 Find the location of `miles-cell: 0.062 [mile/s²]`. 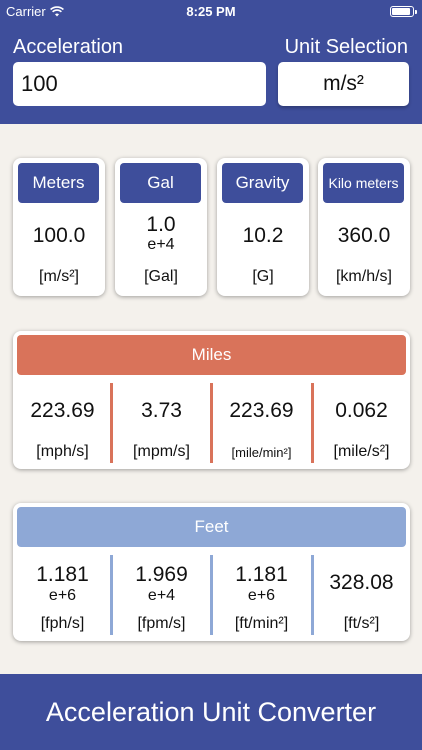

miles-cell: 0.062 [mile/s²] is located at coordinates (361, 421).